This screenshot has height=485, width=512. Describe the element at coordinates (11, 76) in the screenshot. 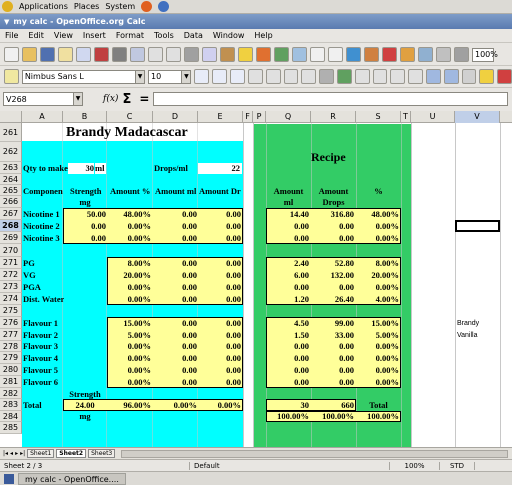

I see `styles-icon` at that location.